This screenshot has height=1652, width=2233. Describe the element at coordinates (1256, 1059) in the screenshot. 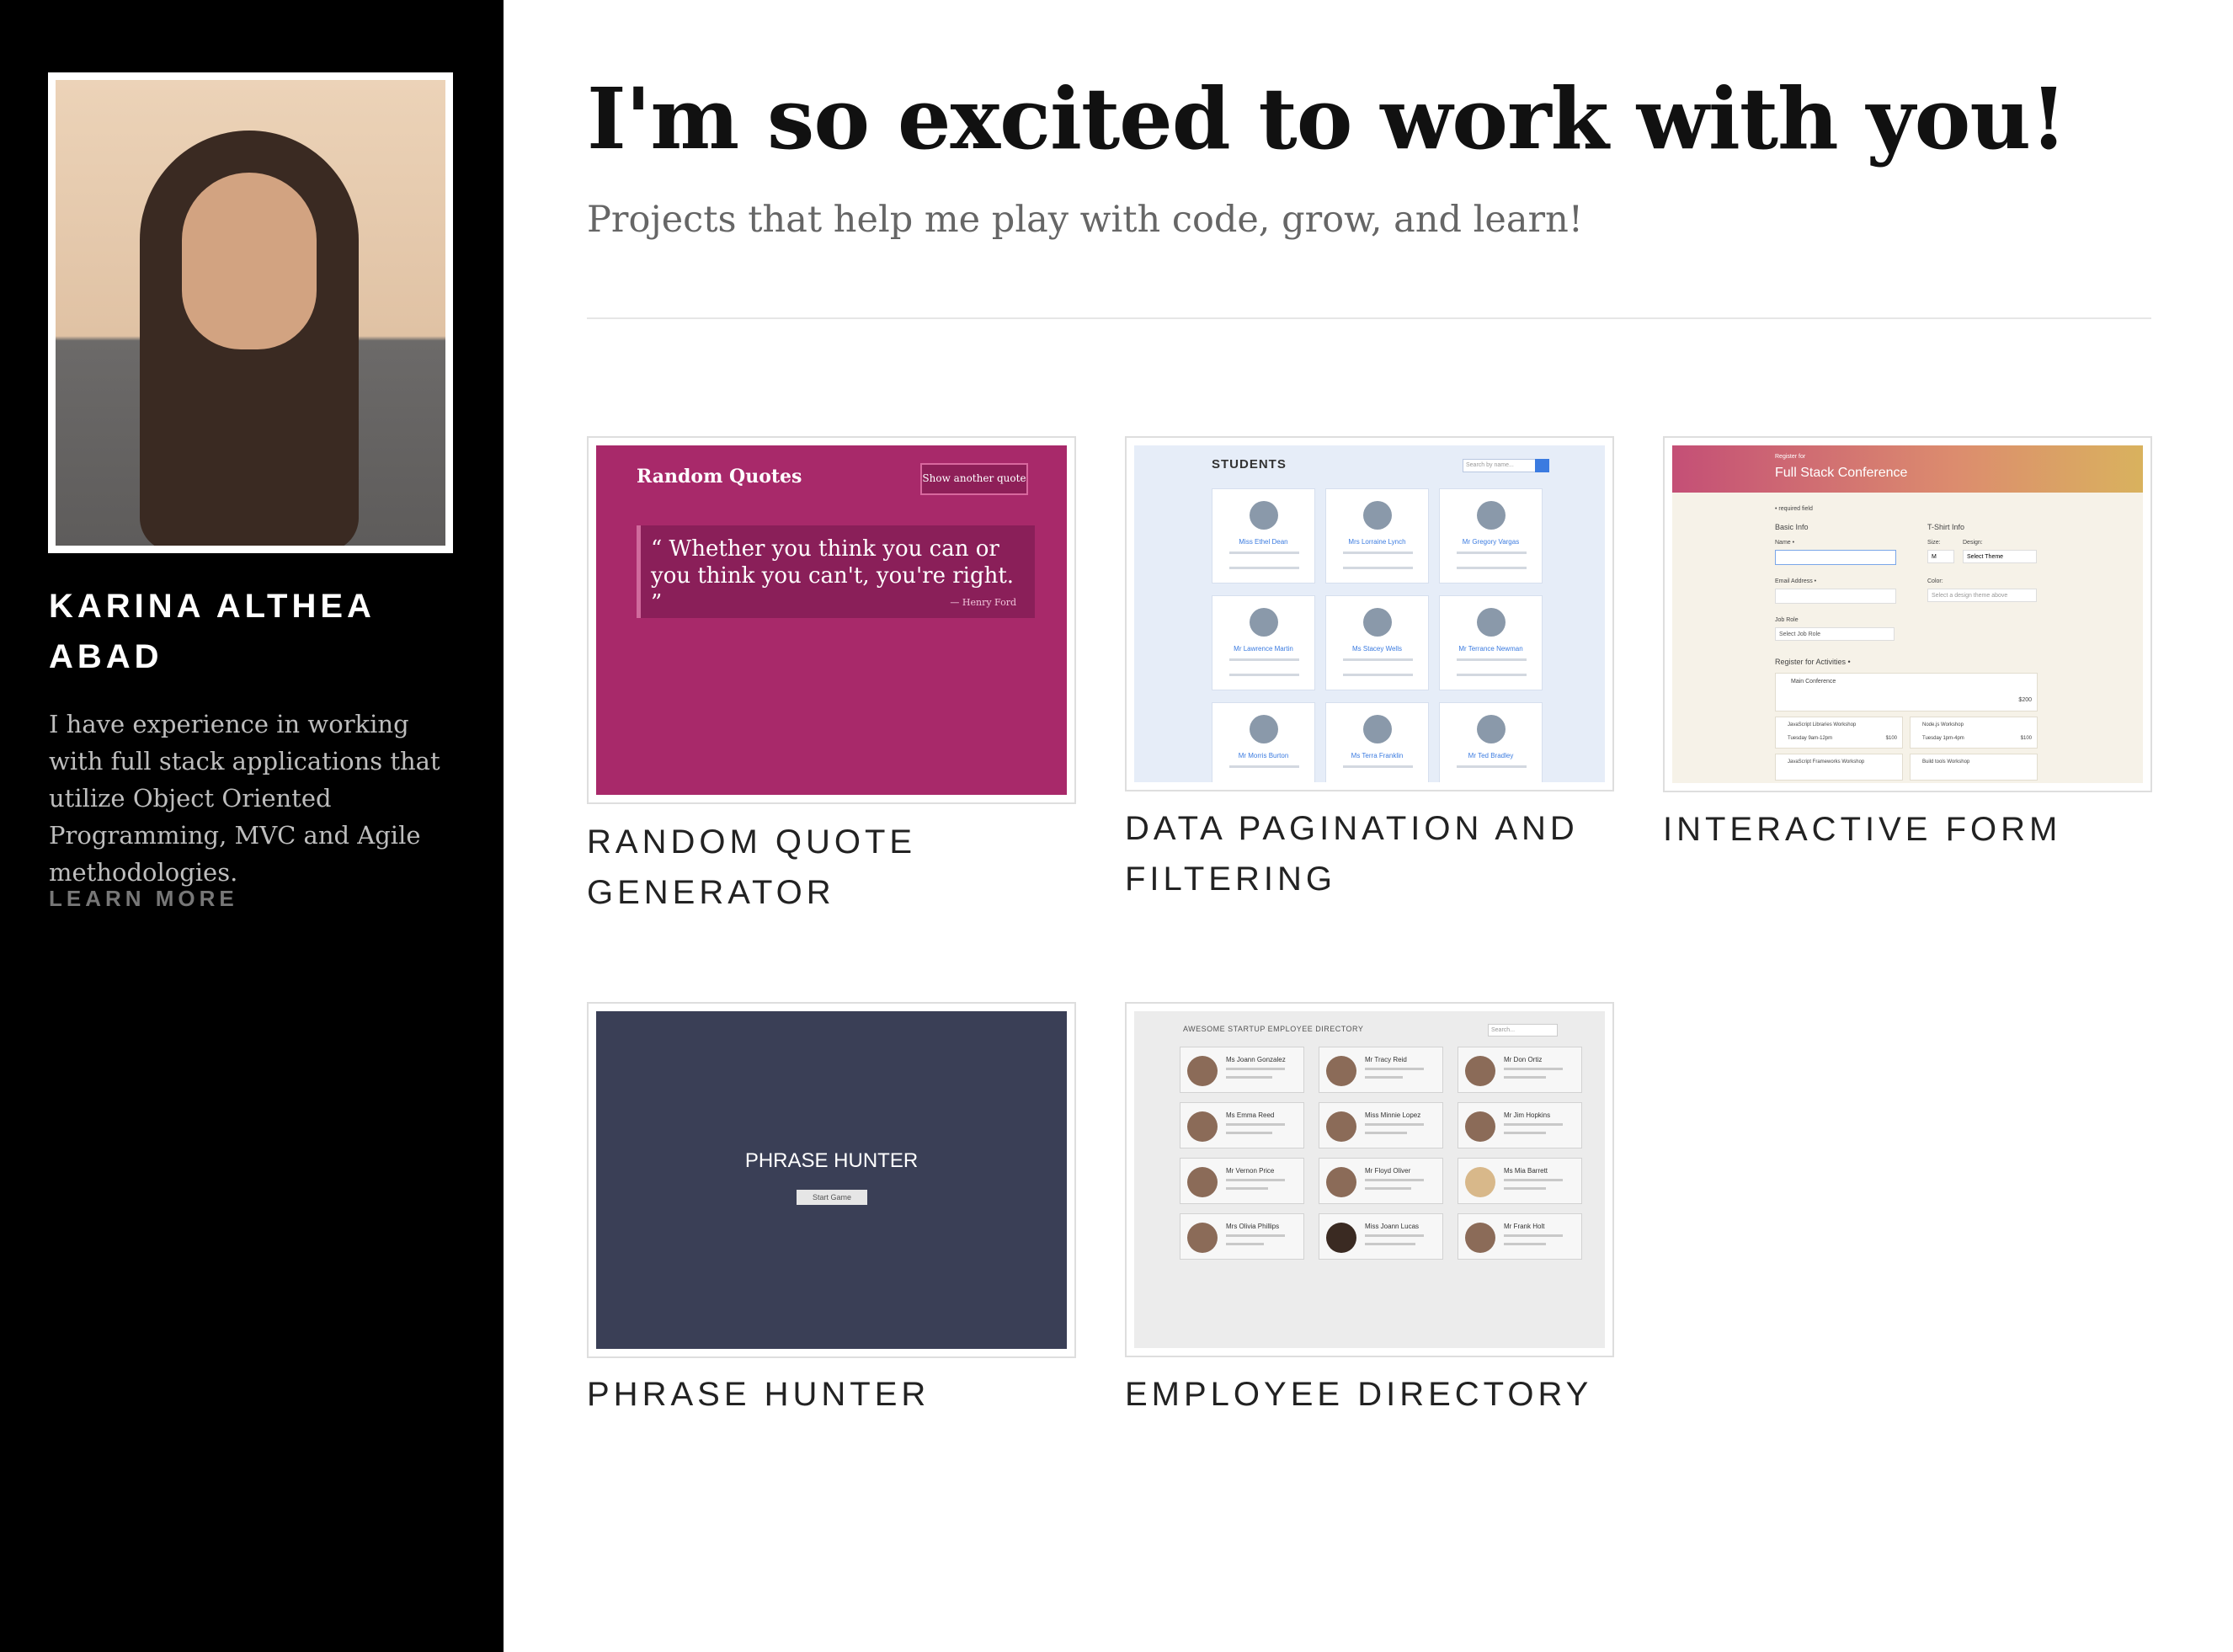

I see `employee-name: Ms Joann Gonzalez` at that location.